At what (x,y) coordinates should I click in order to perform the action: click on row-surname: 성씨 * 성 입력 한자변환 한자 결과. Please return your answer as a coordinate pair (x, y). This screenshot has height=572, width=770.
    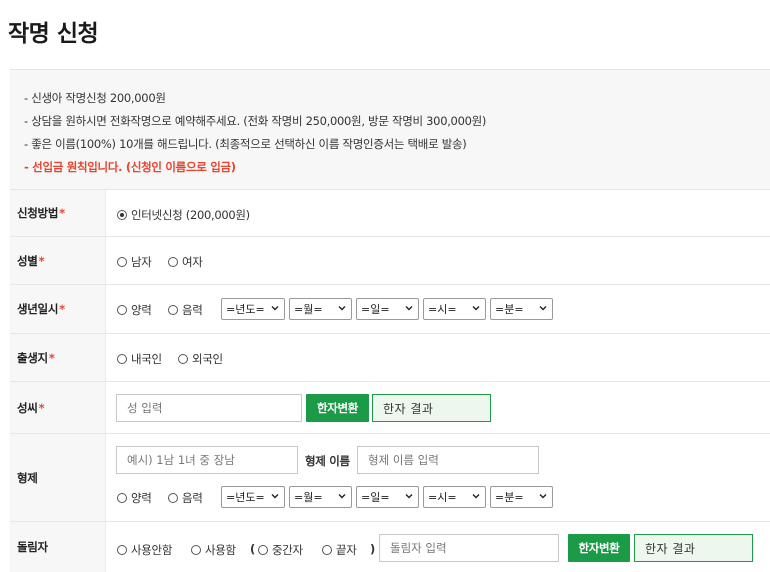
    Looking at the image, I should click on (390, 407).